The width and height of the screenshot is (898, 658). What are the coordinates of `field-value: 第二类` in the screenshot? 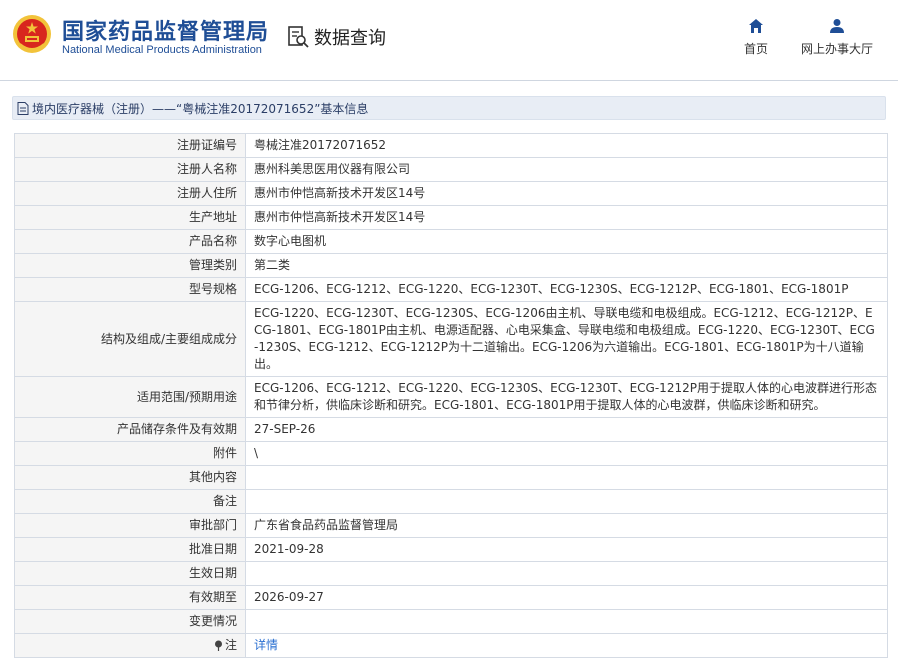 It's located at (566, 265).